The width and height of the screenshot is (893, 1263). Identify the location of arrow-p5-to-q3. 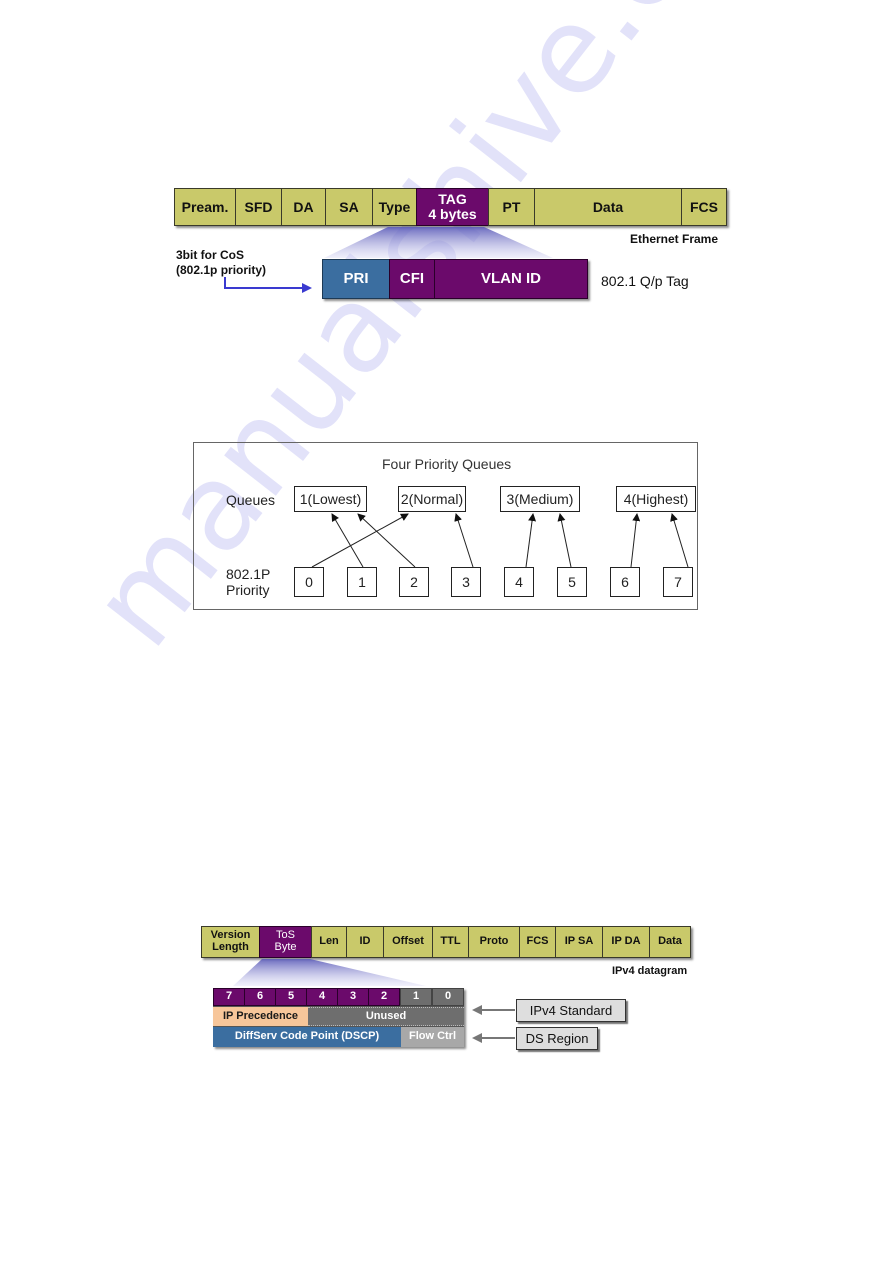
(564, 540).